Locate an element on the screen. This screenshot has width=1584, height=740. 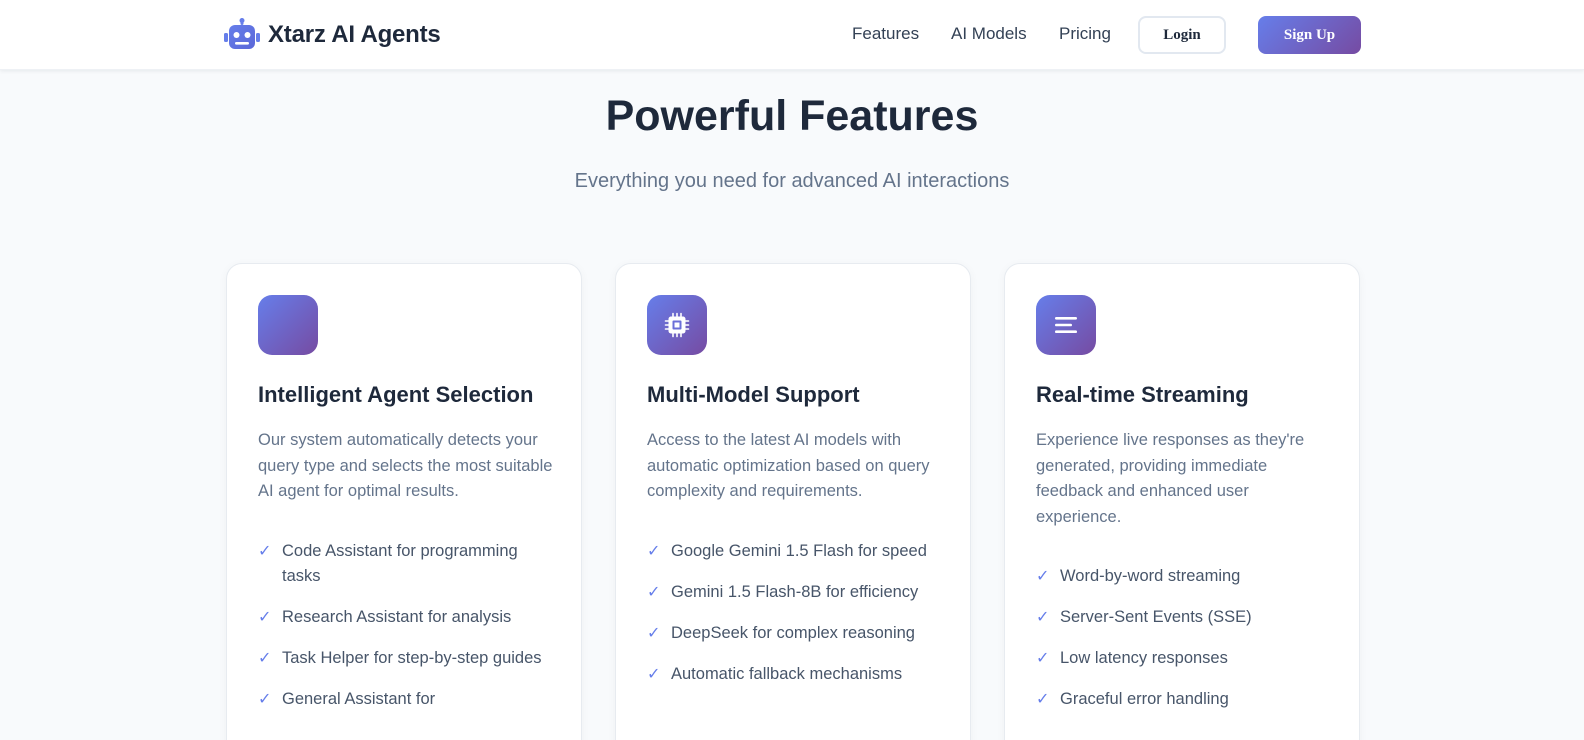
list-item-text: Low latency responses is located at coordinates (1144, 658).